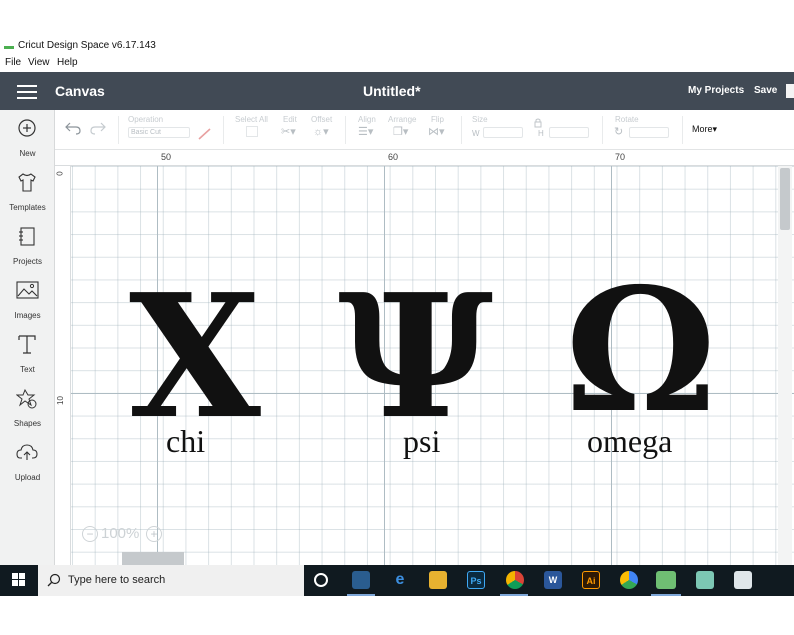  What do you see at coordinates (785, 199) in the screenshot?
I see `scrollbar-thumb` at bounding box center [785, 199].